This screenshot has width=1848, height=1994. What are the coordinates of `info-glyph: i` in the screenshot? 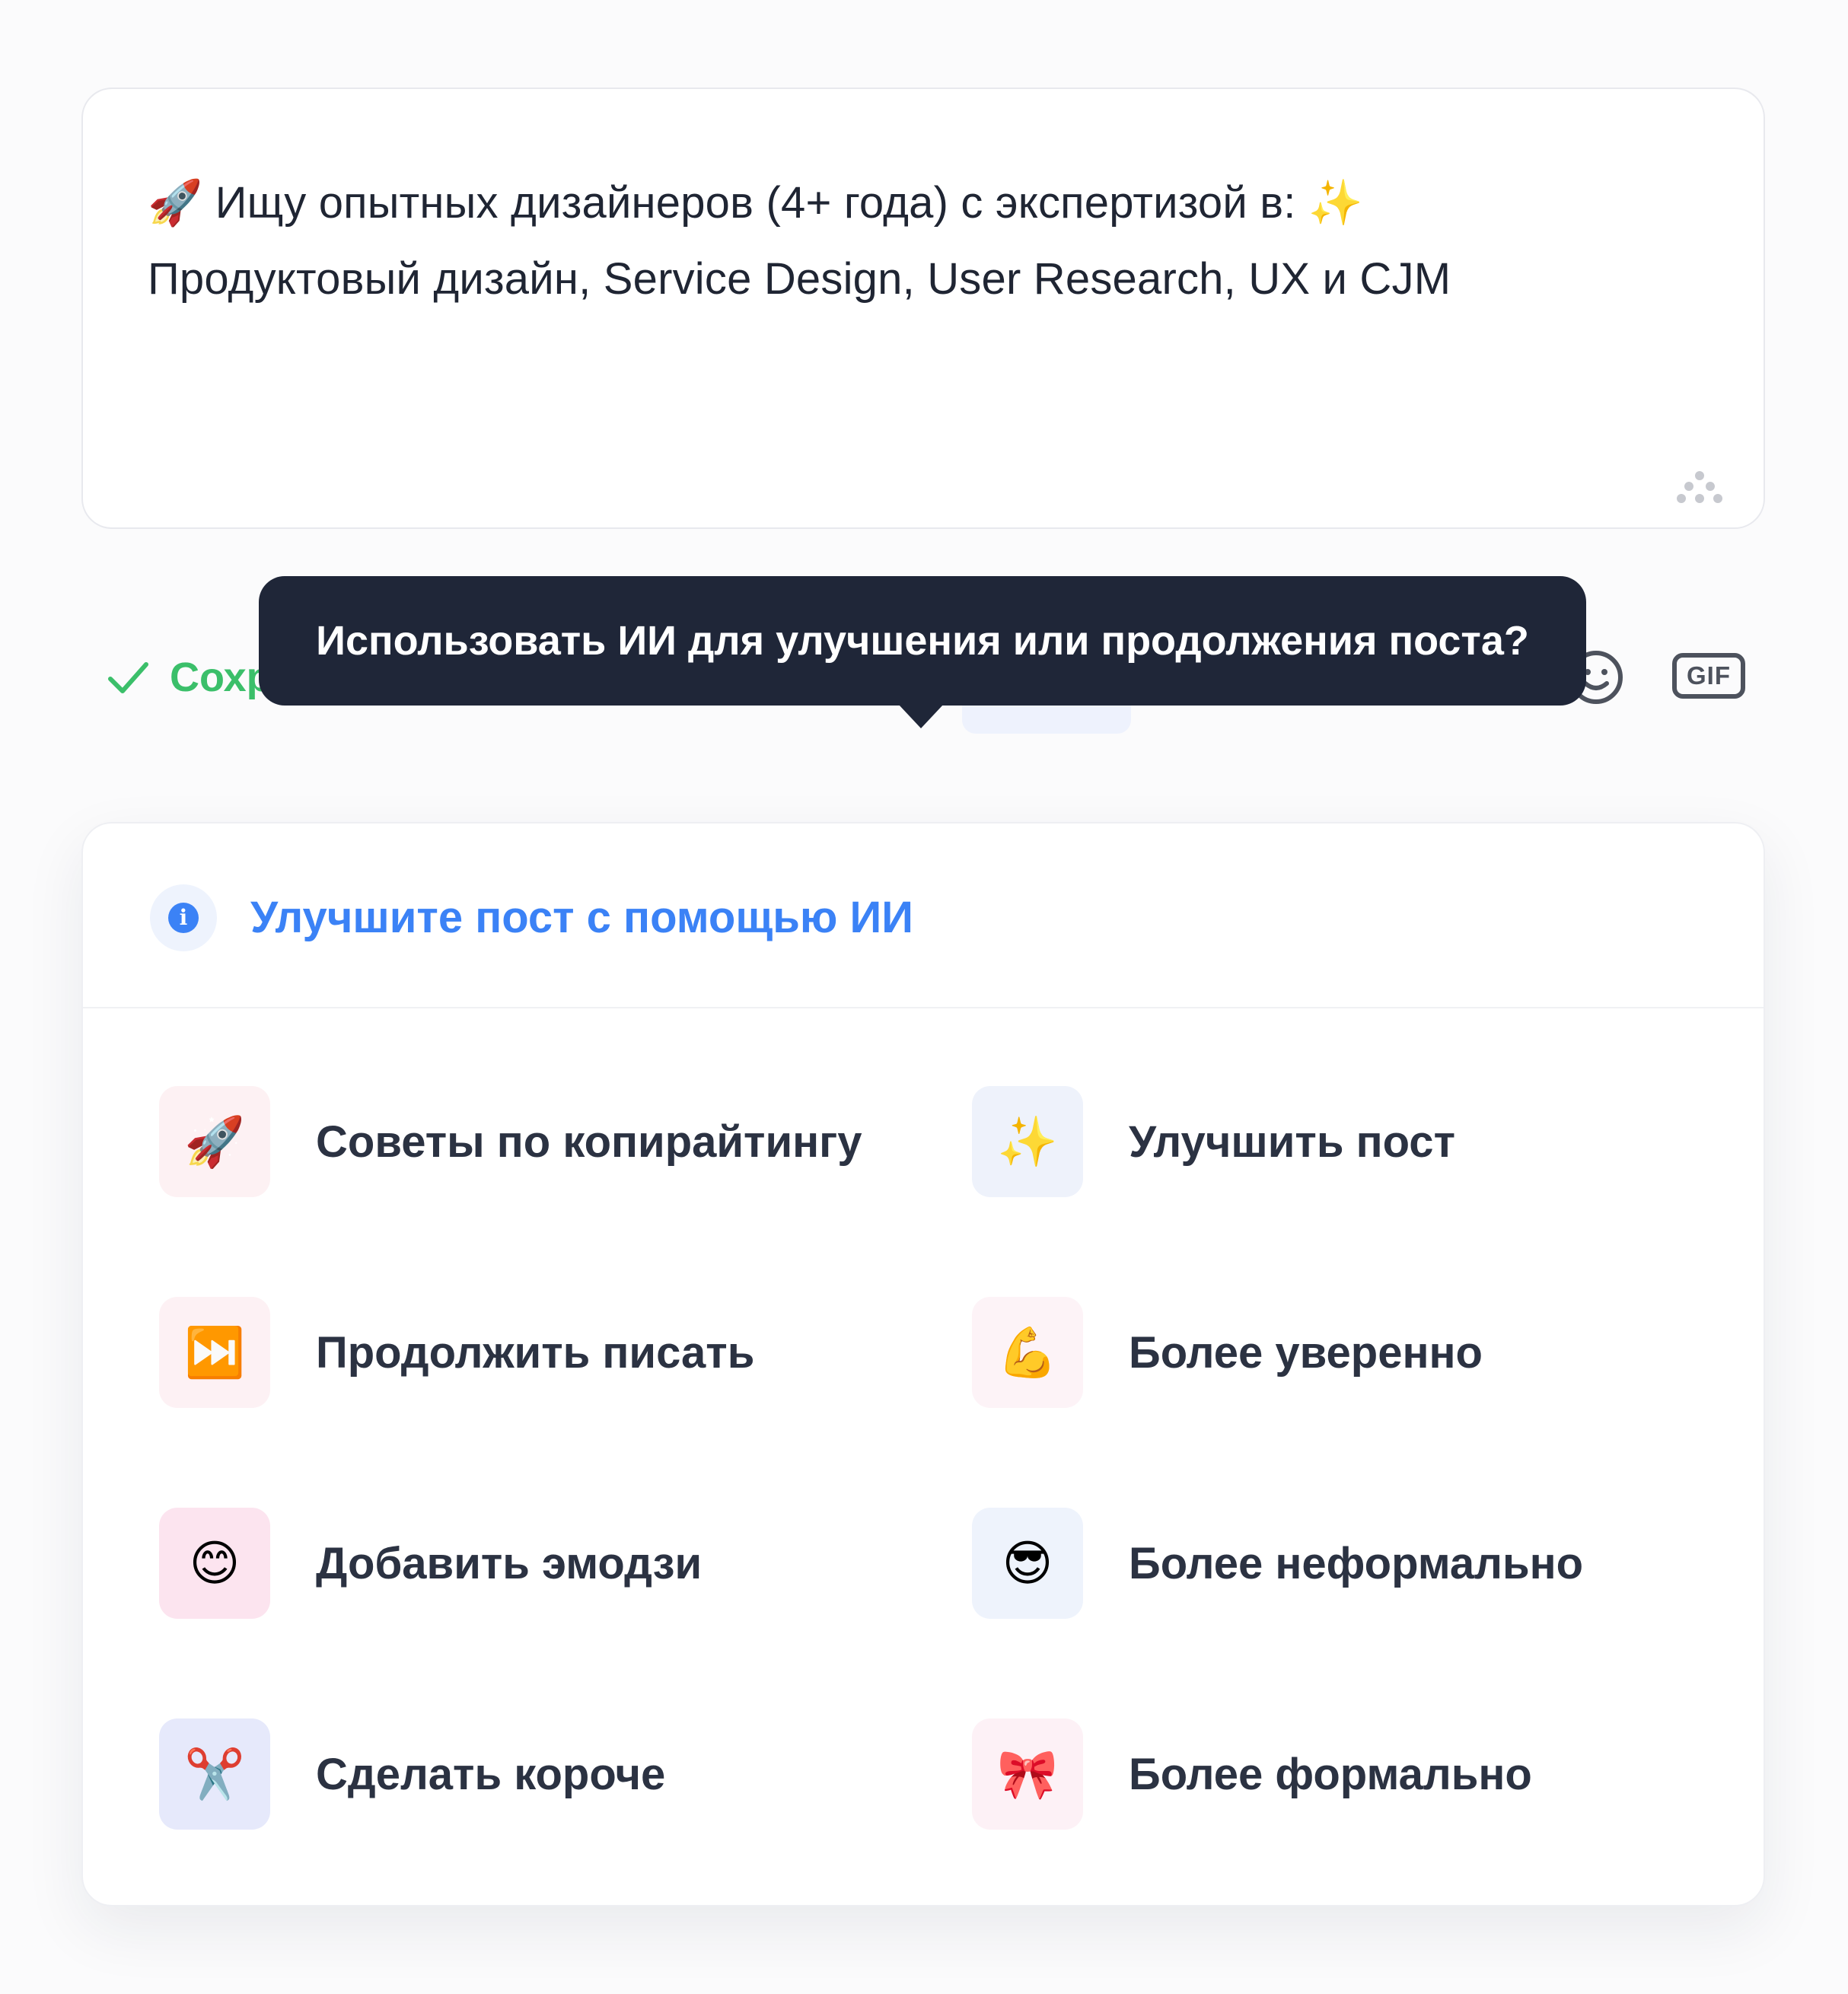 It's located at (183, 918).